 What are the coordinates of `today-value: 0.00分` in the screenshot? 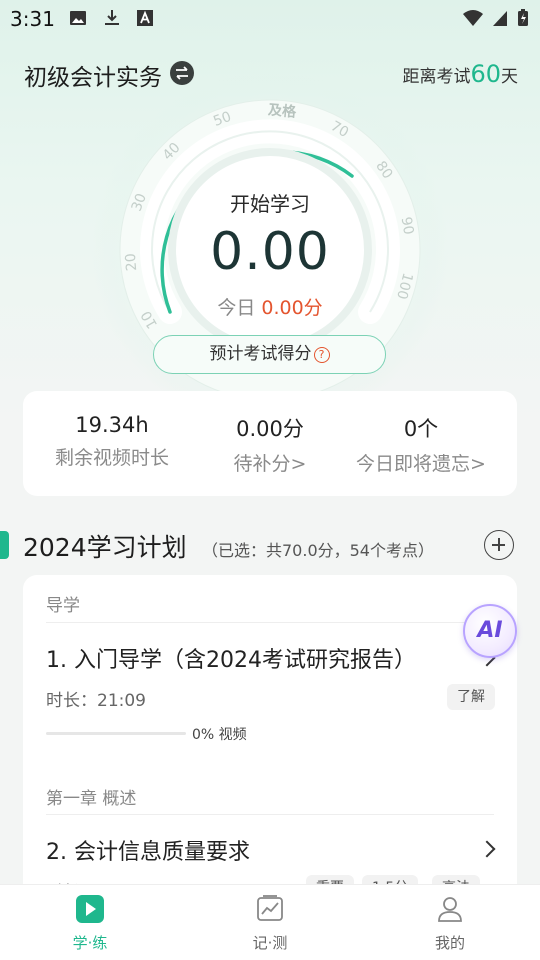 It's located at (292, 308).